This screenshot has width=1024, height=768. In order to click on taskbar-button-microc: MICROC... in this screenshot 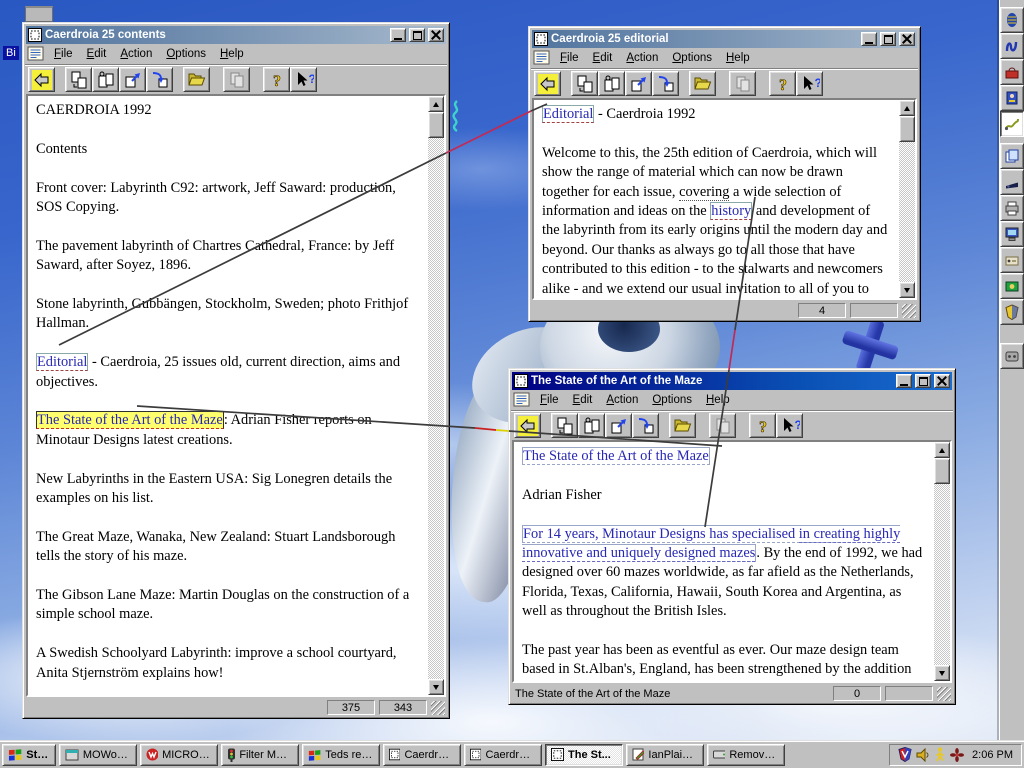, I will do `click(179, 754)`.